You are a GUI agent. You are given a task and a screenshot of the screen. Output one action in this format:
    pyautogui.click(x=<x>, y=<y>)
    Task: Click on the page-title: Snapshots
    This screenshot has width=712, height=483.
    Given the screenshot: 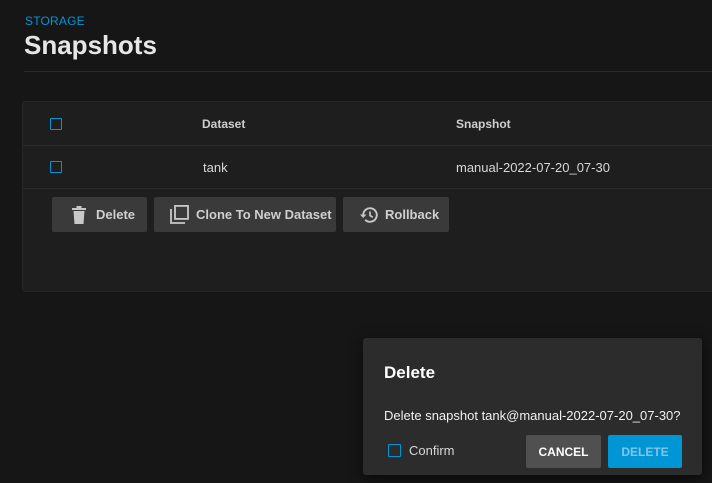 What is the action you would take?
    pyautogui.click(x=90, y=45)
    